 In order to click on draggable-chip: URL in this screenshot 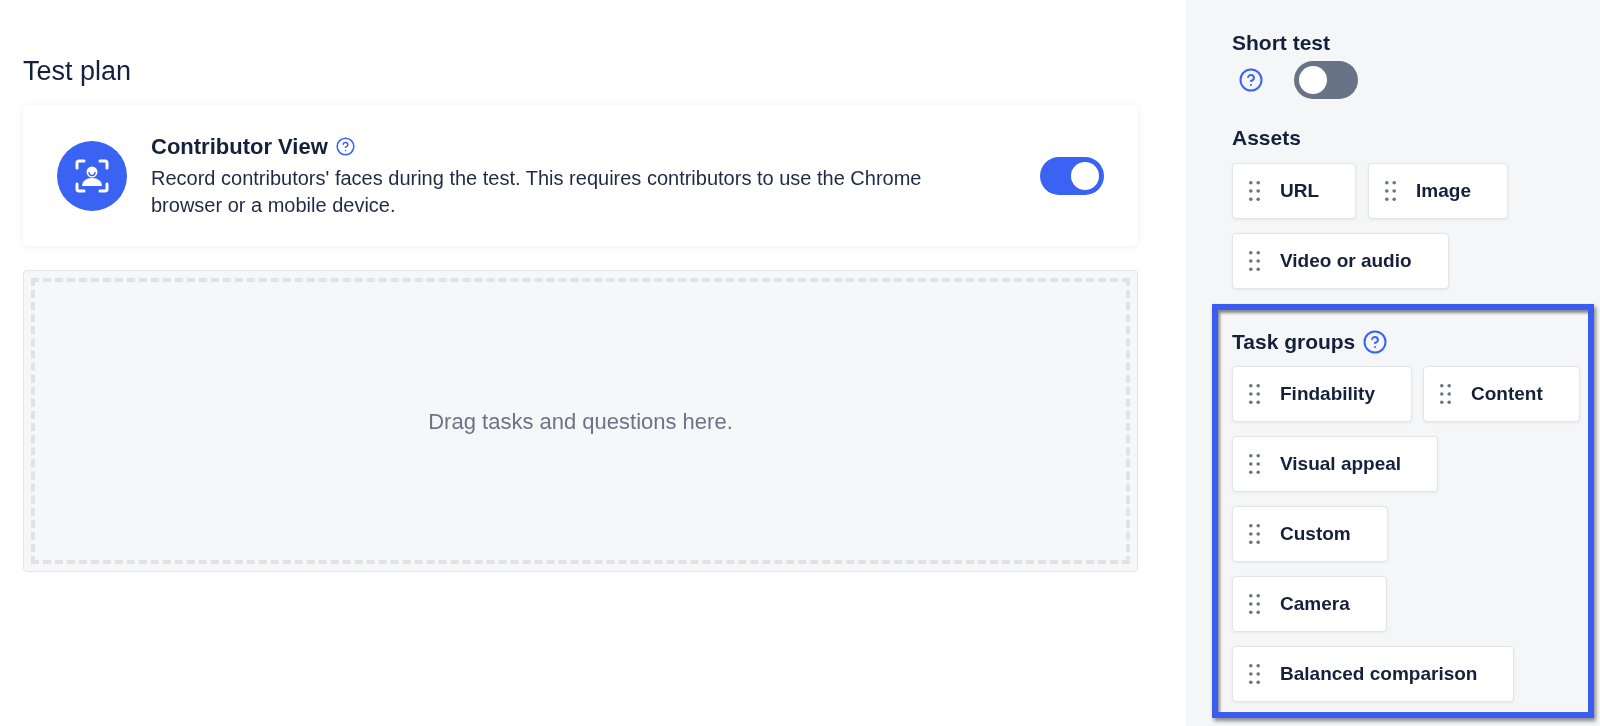, I will do `click(1294, 191)`.